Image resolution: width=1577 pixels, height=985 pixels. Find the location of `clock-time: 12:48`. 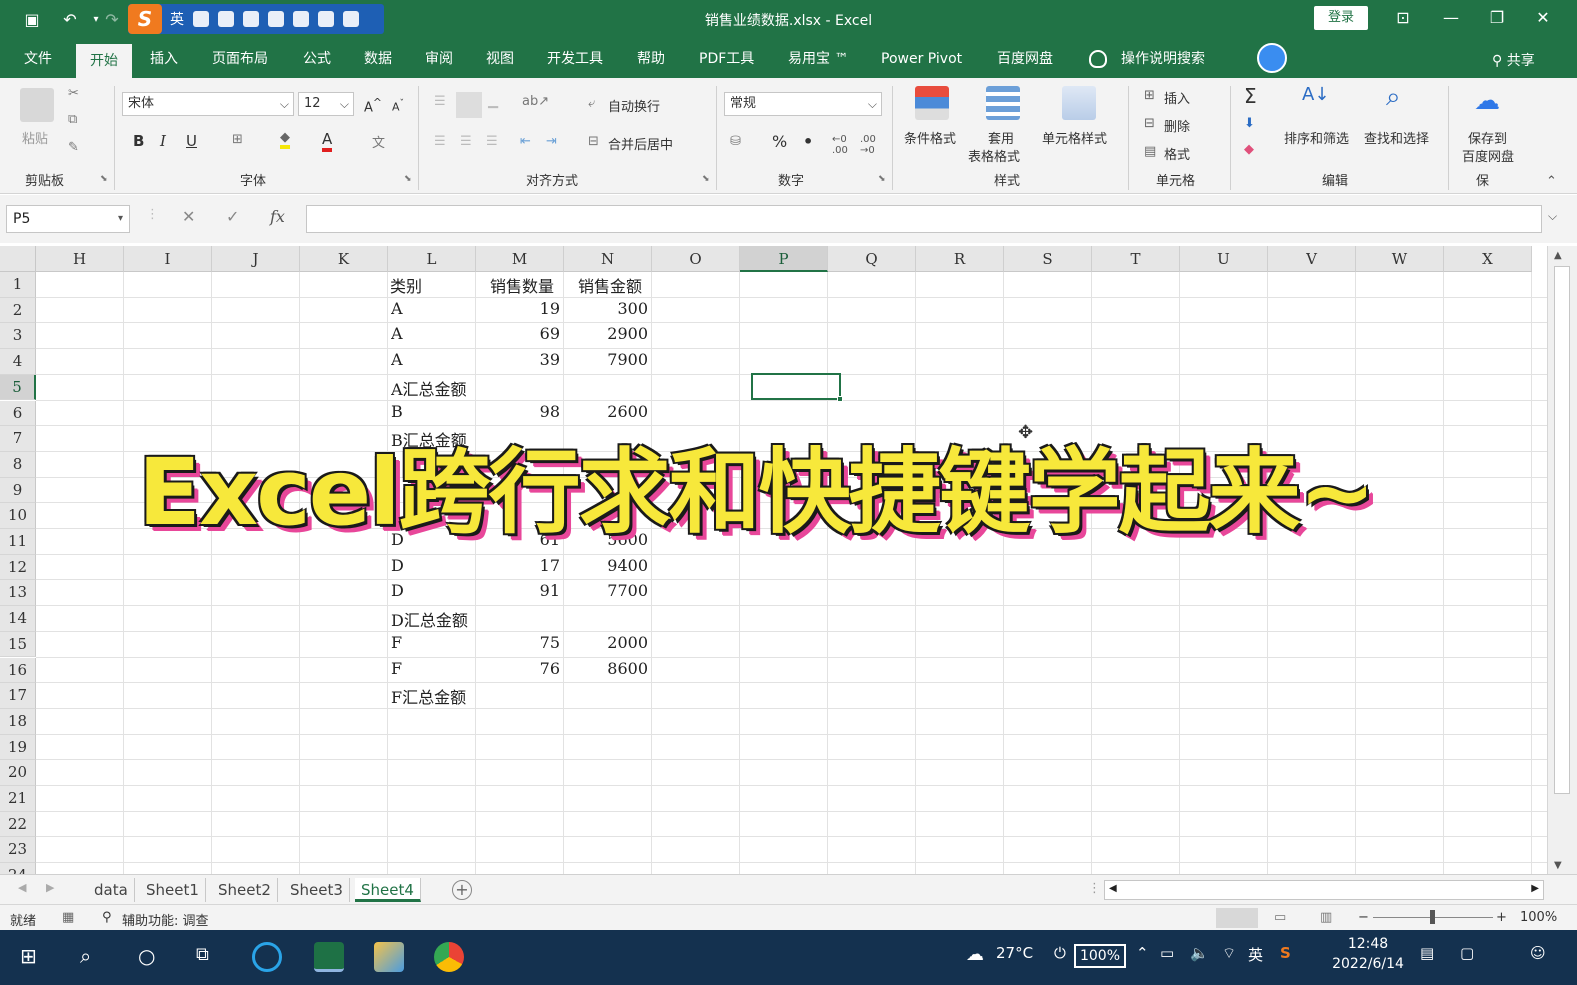

clock-time: 12:48 is located at coordinates (1368, 944).